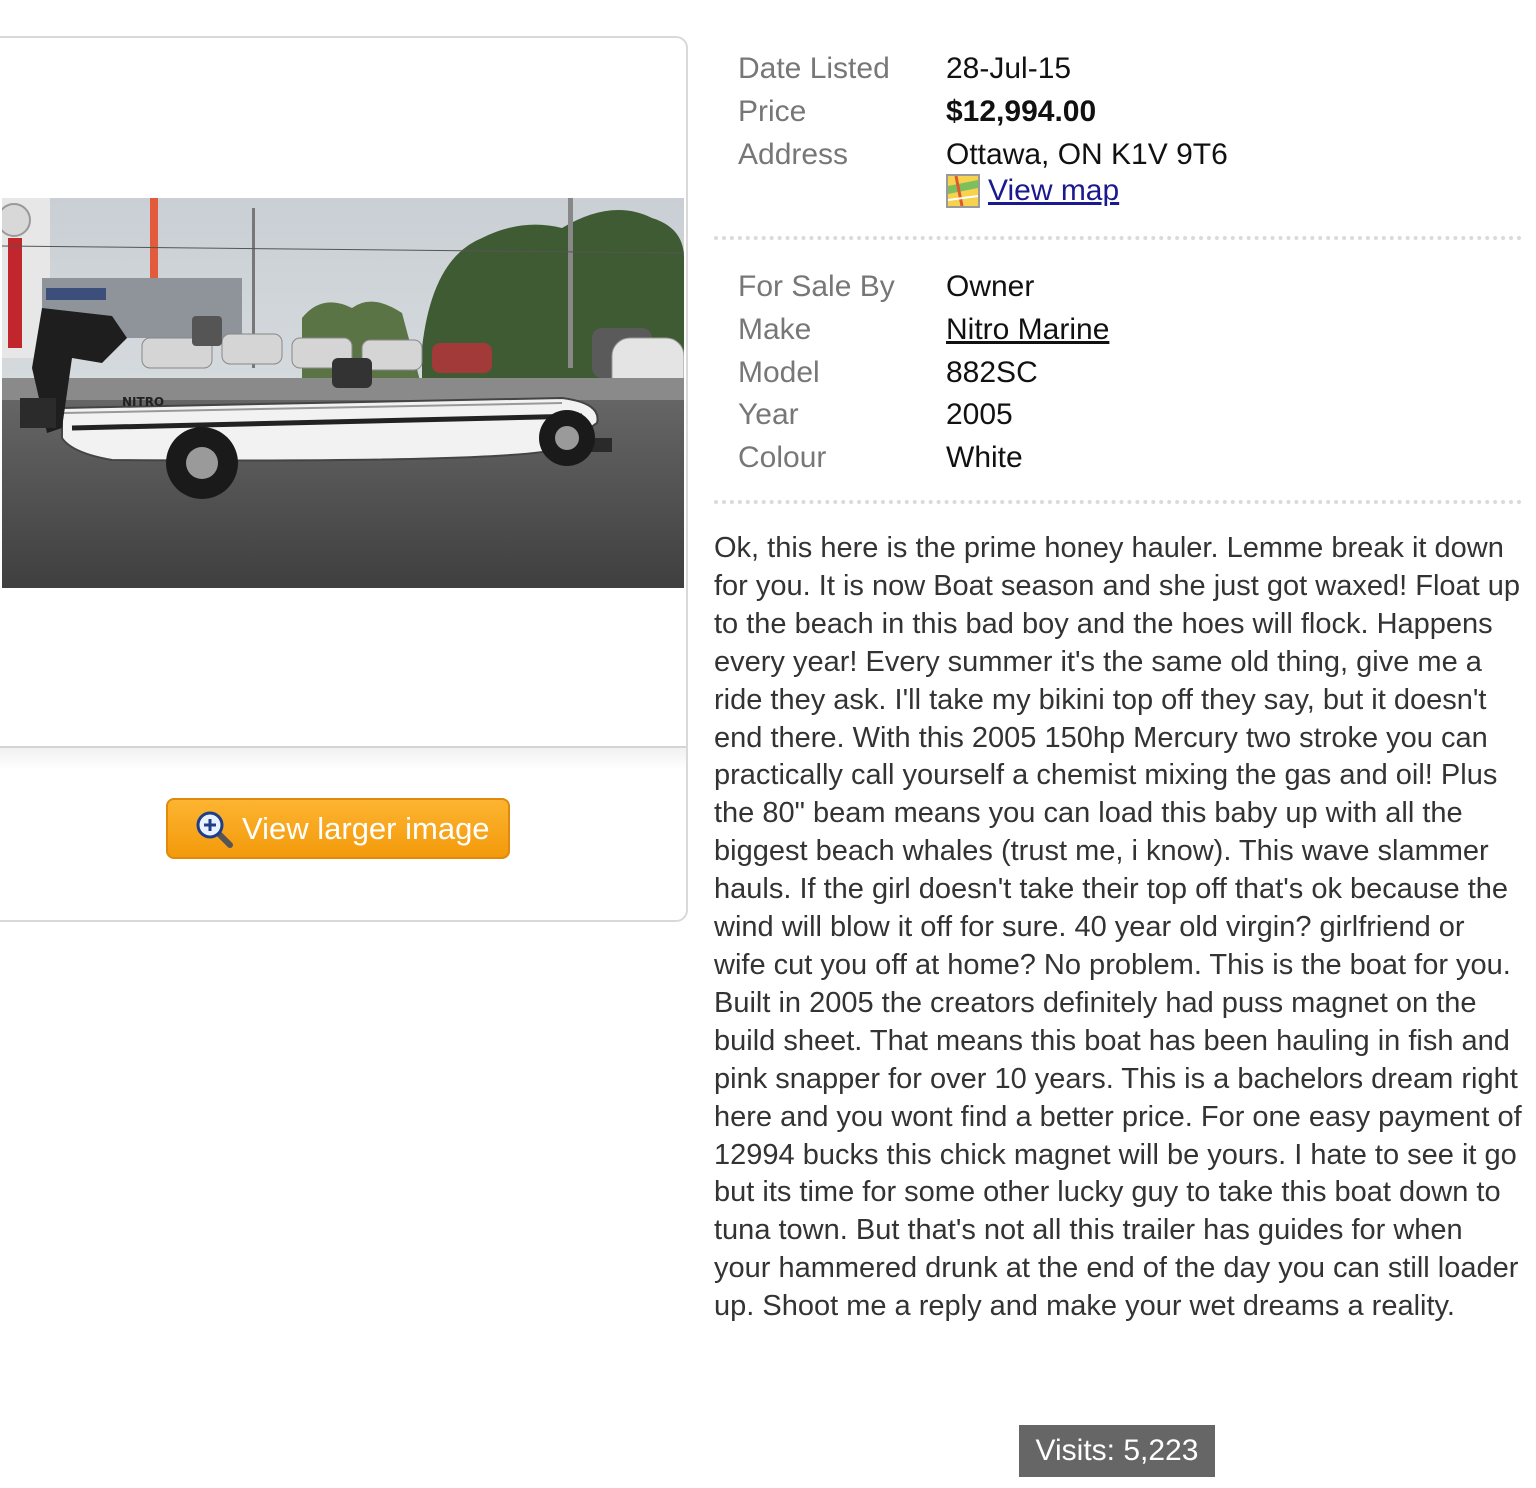  What do you see at coordinates (814, 68) in the screenshot?
I see `date-listed-label: Date Listed` at bounding box center [814, 68].